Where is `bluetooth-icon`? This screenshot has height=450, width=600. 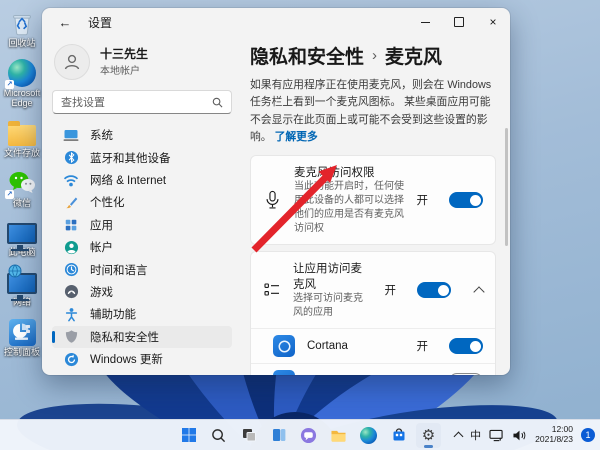
bluetooth-icon is located at coordinates (71, 158).